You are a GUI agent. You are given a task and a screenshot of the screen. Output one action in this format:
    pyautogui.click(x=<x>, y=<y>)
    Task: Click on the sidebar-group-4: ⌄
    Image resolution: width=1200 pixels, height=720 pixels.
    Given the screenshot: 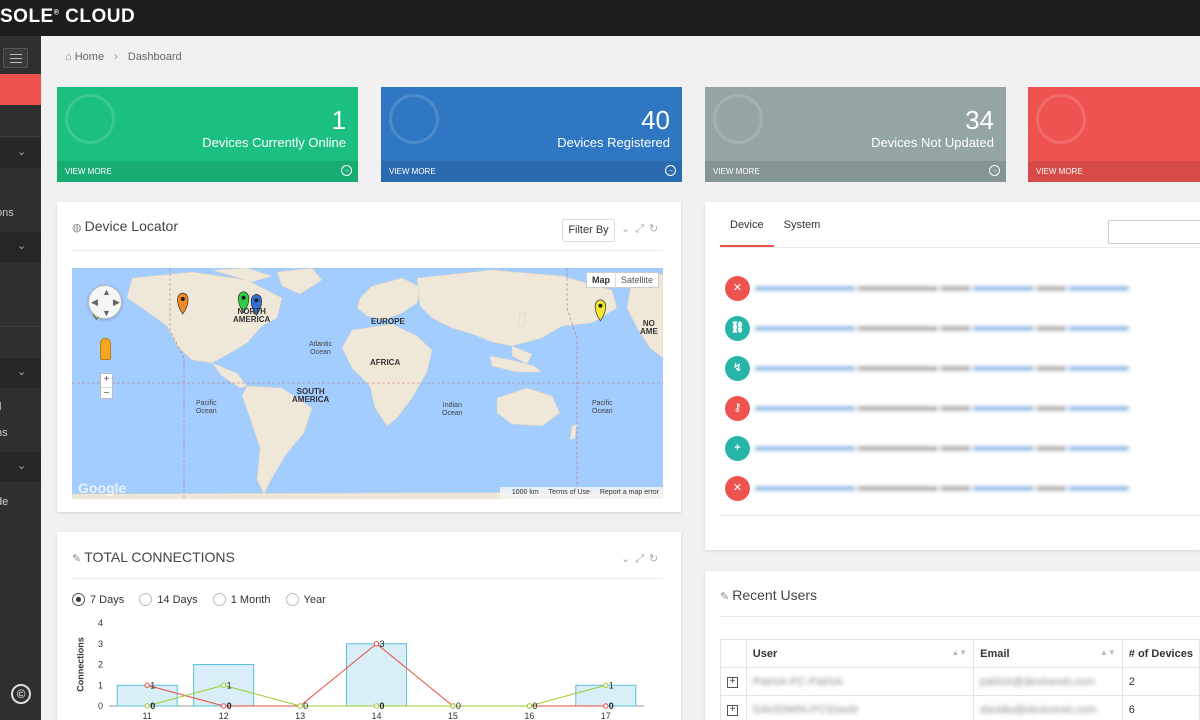 What is the action you would take?
    pyautogui.click(x=20, y=467)
    